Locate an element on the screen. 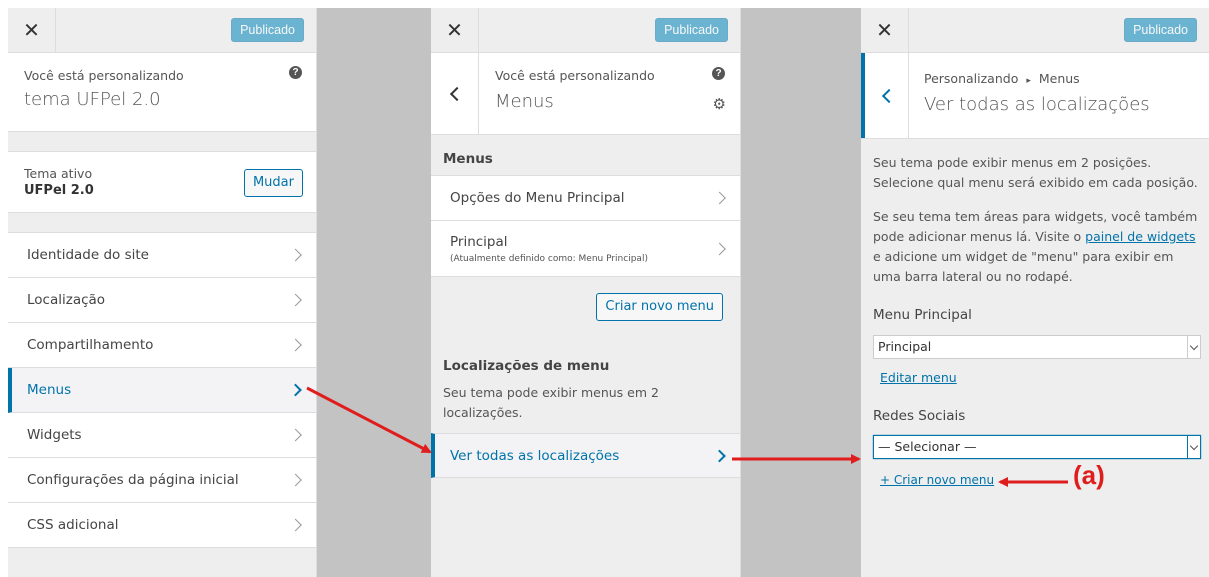 The height and width of the screenshot is (577, 1209). select-value: — Selecionar — is located at coordinates (927, 446).